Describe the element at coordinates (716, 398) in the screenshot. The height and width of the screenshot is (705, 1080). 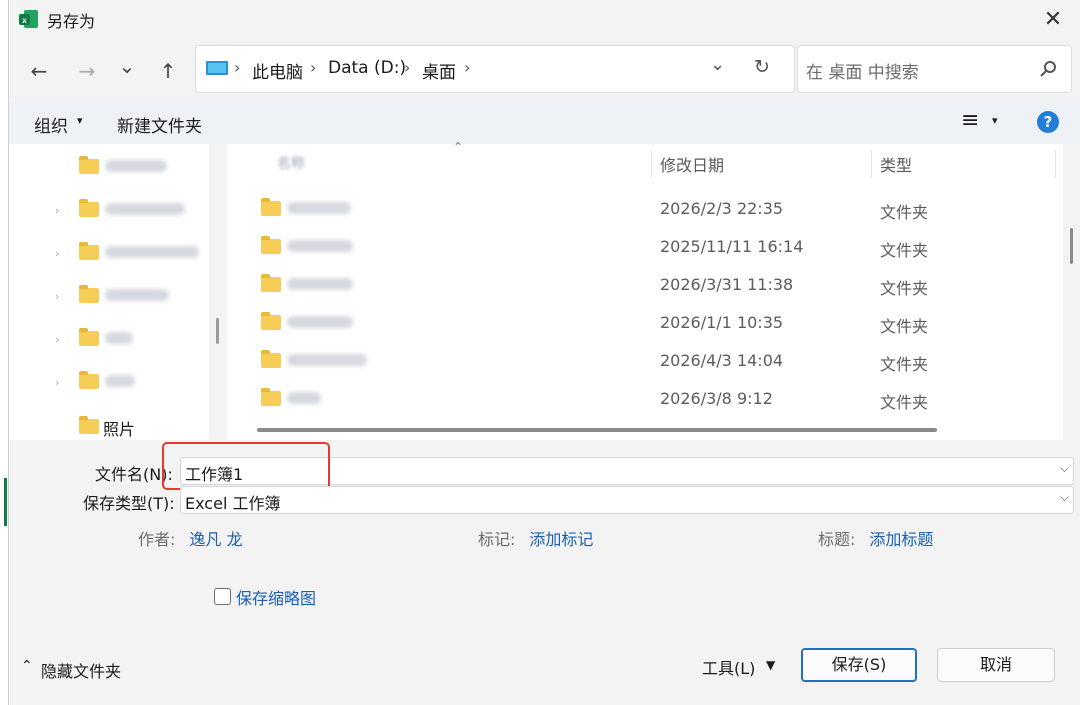
I see `file-modified: 2026/3/8 9:12` at that location.